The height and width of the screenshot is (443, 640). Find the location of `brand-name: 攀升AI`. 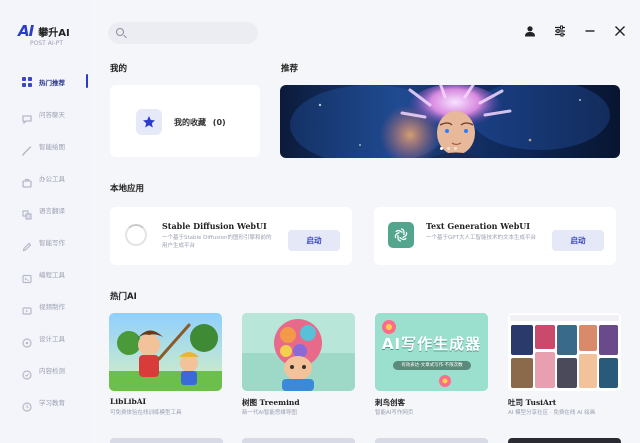

brand-name: 攀升AI is located at coordinates (54, 33).